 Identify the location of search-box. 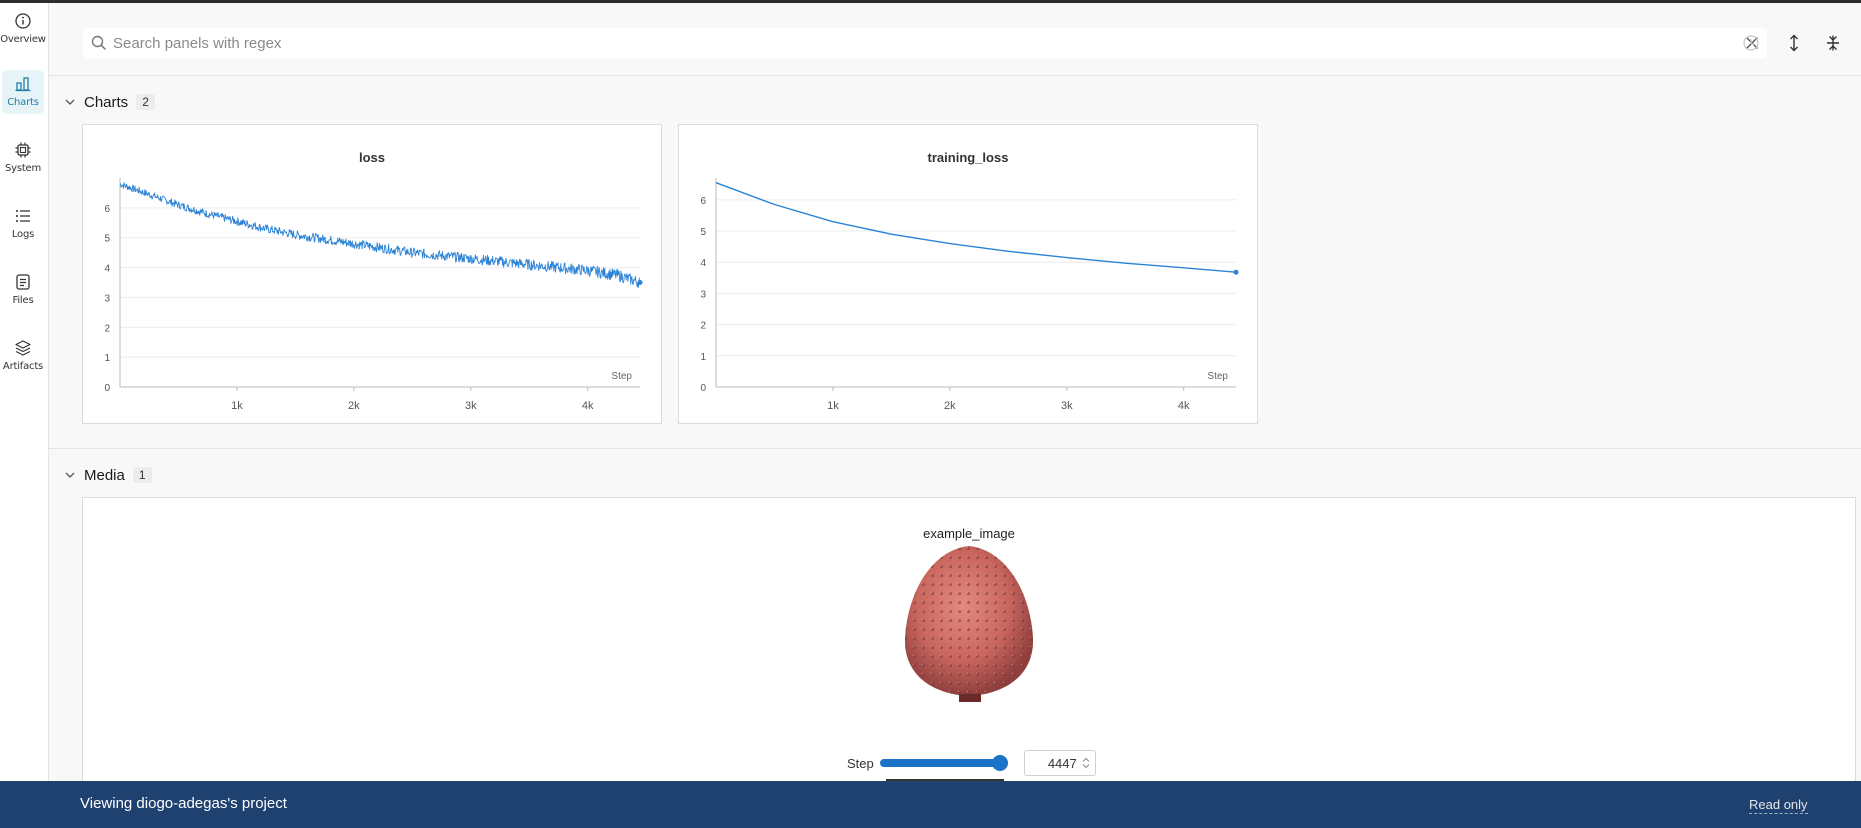
(925, 43).